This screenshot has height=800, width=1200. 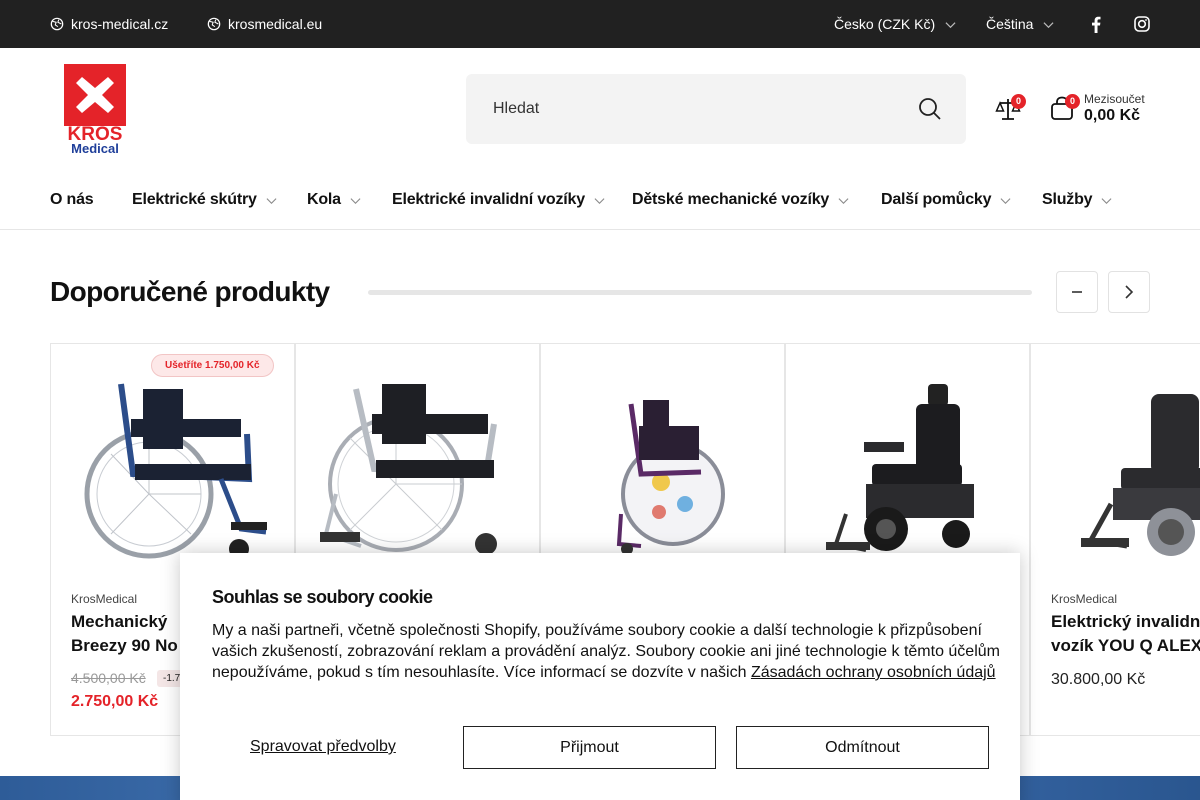 I want to click on nav-item-bikes: Kola, so click(x=334, y=200).